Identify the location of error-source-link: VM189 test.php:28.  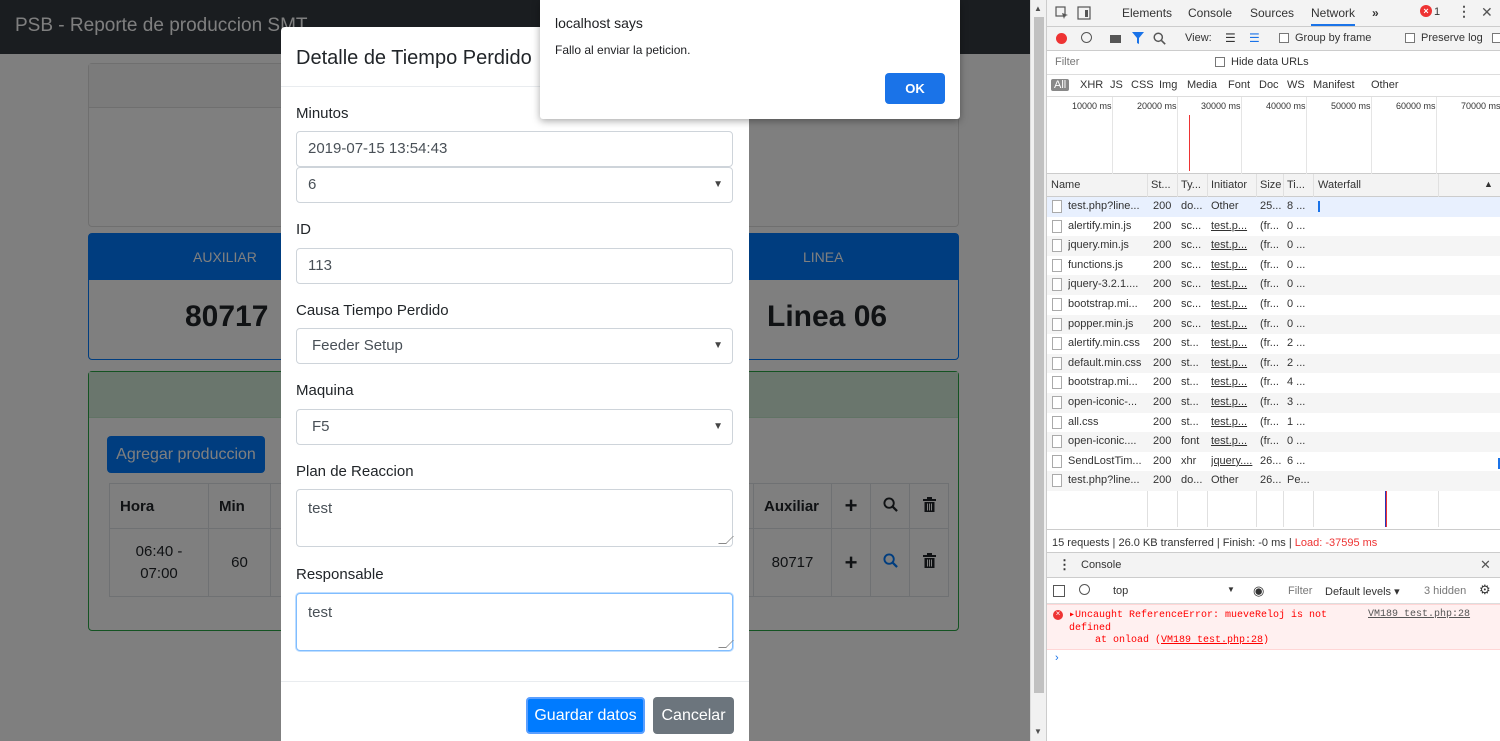
(1419, 614).